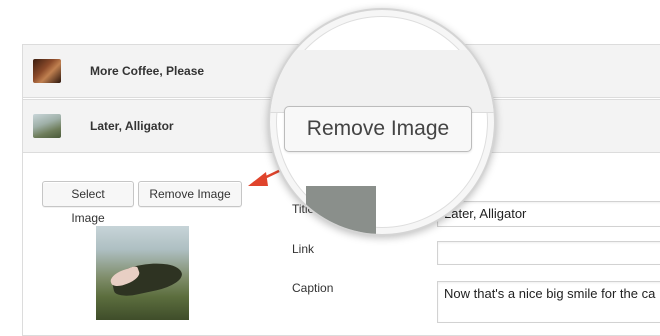 The width and height of the screenshot is (660, 336). I want to click on caption-textarea: Now that's a nice big smile for the ca, so click(548, 302).